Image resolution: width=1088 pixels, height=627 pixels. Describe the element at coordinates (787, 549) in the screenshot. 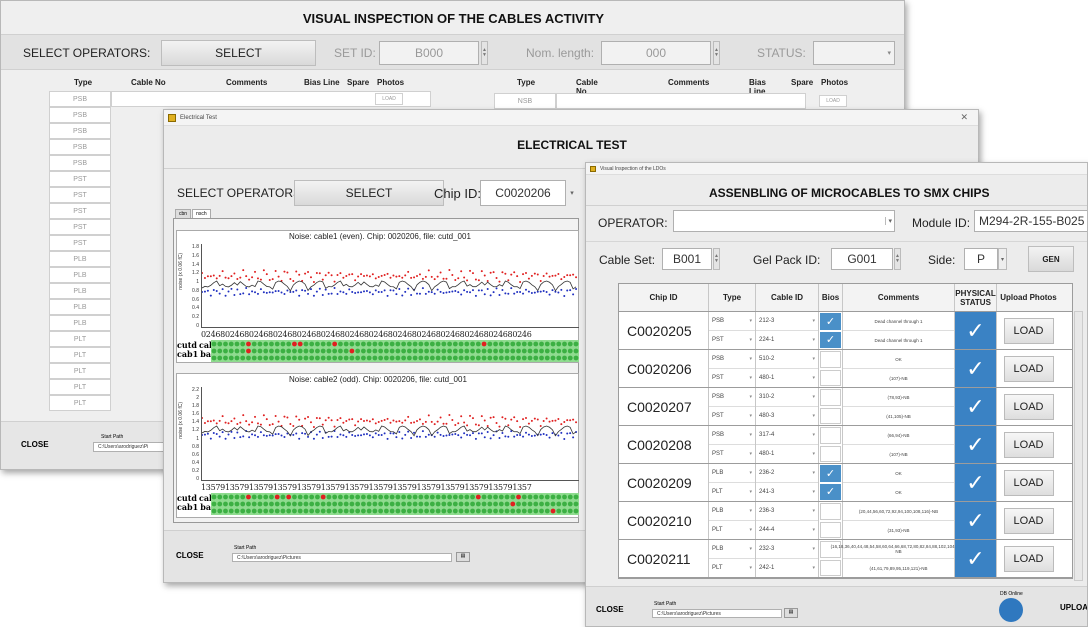

I see `cable-id-select: 232-3 ▾` at that location.